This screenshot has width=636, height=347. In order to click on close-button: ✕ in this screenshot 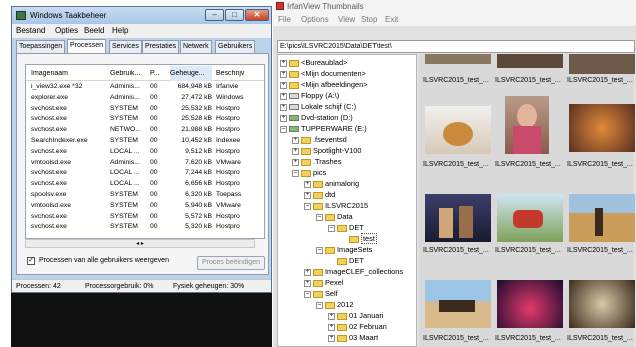, I will do `click(257, 15)`.